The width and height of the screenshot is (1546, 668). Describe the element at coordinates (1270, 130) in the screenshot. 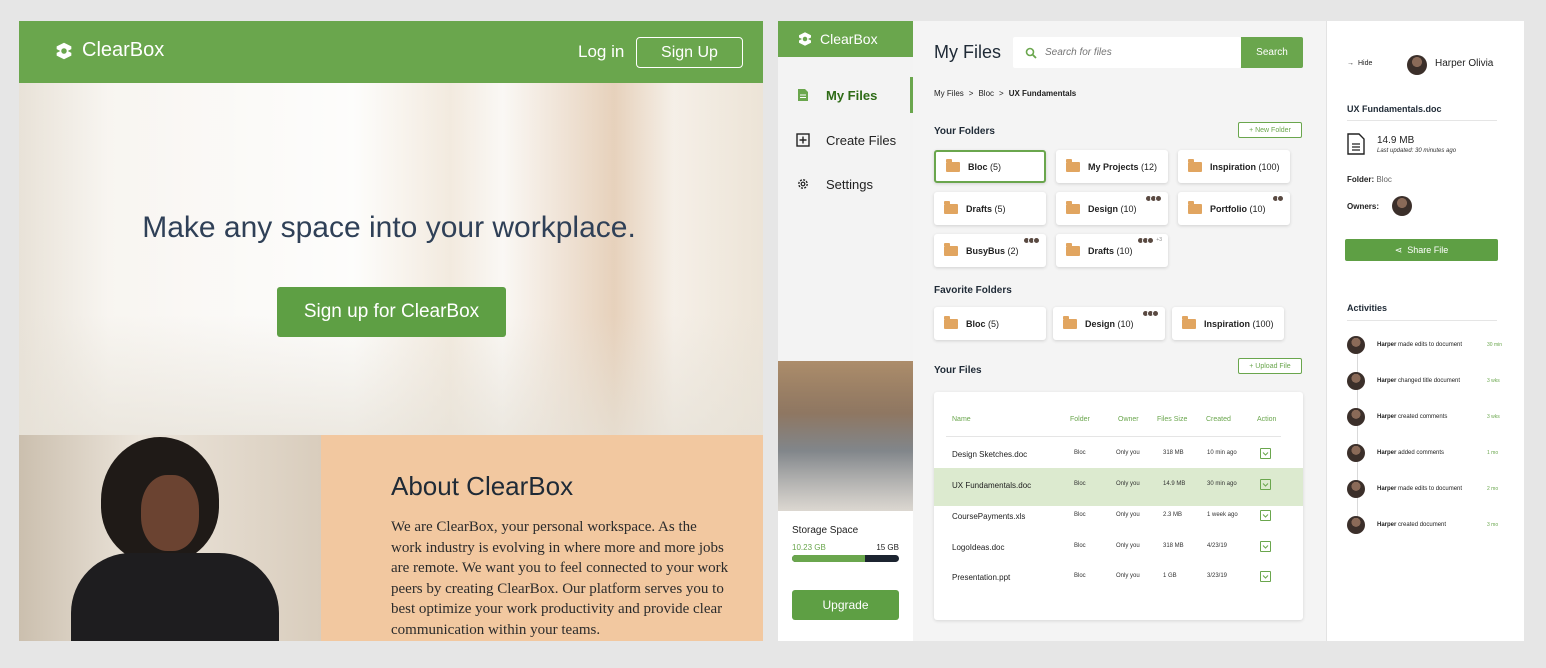

I see `new-folder-button: + New Folder` at that location.